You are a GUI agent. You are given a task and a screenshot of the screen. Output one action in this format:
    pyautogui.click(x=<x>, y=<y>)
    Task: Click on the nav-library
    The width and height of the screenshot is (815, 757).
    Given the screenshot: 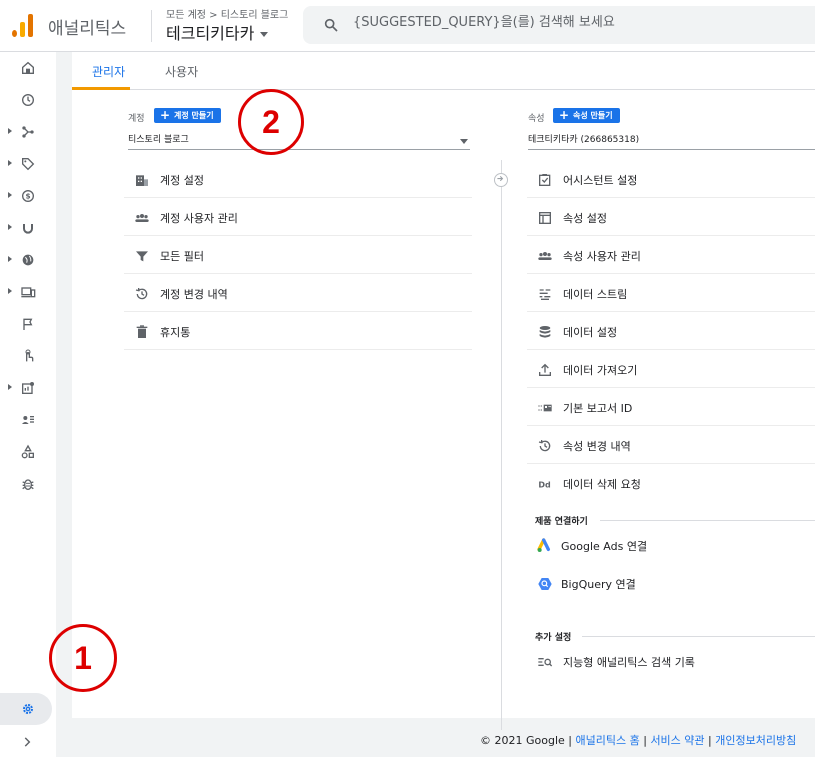 What is the action you would take?
    pyautogui.click(x=28, y=388)
    